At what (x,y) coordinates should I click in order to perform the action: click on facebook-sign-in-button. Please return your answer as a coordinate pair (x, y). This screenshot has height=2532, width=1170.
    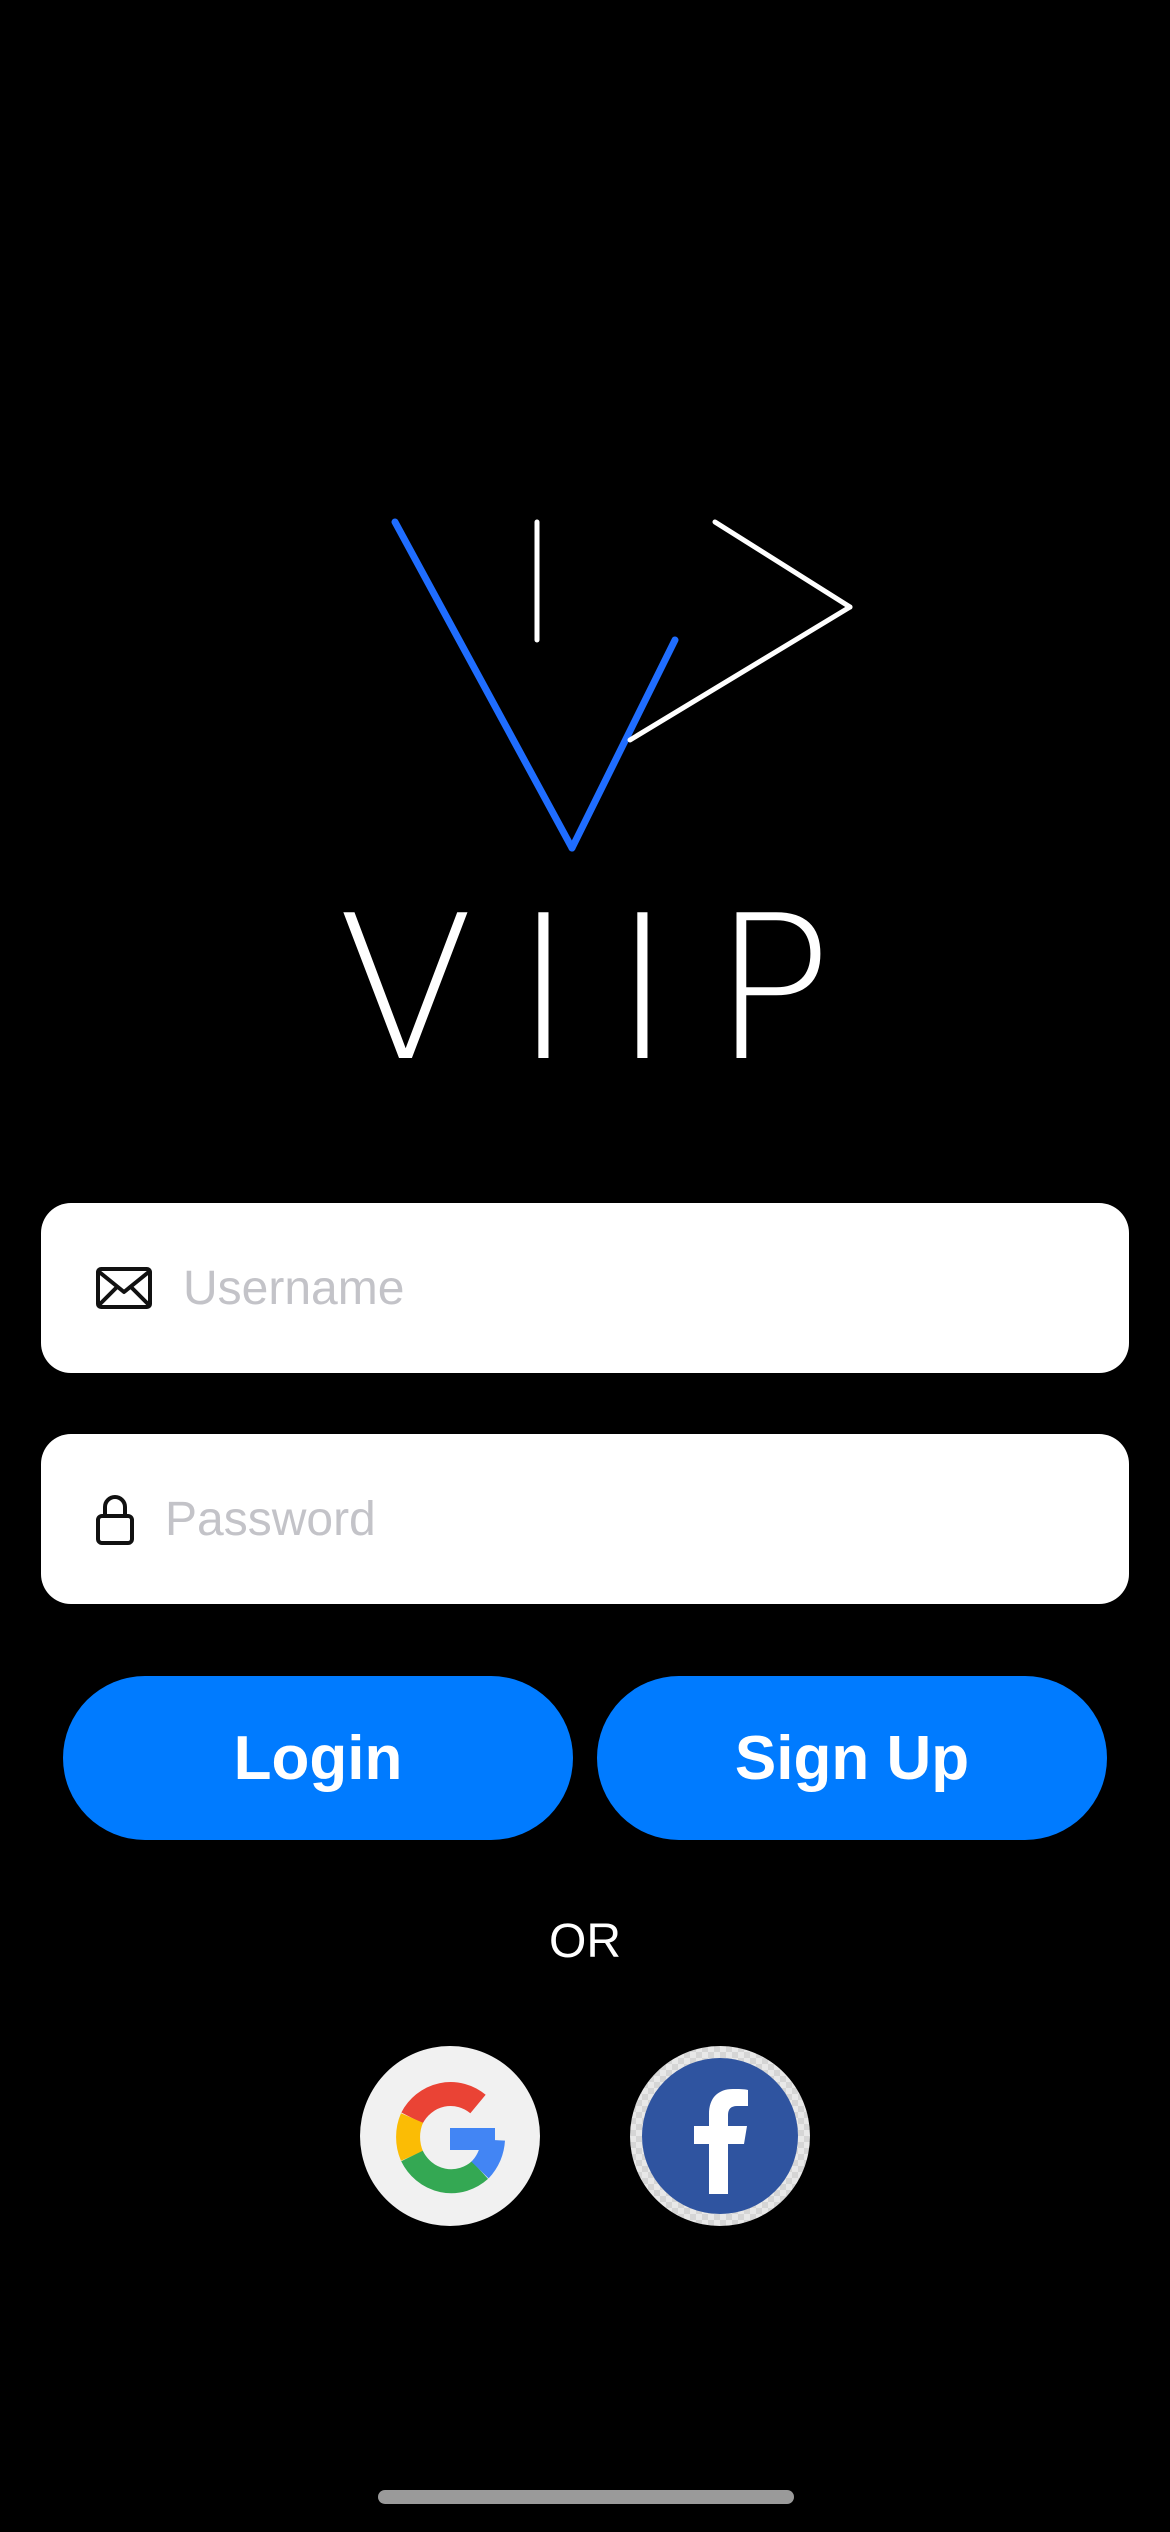
    Looking at the image, I should click on (720, 2136).